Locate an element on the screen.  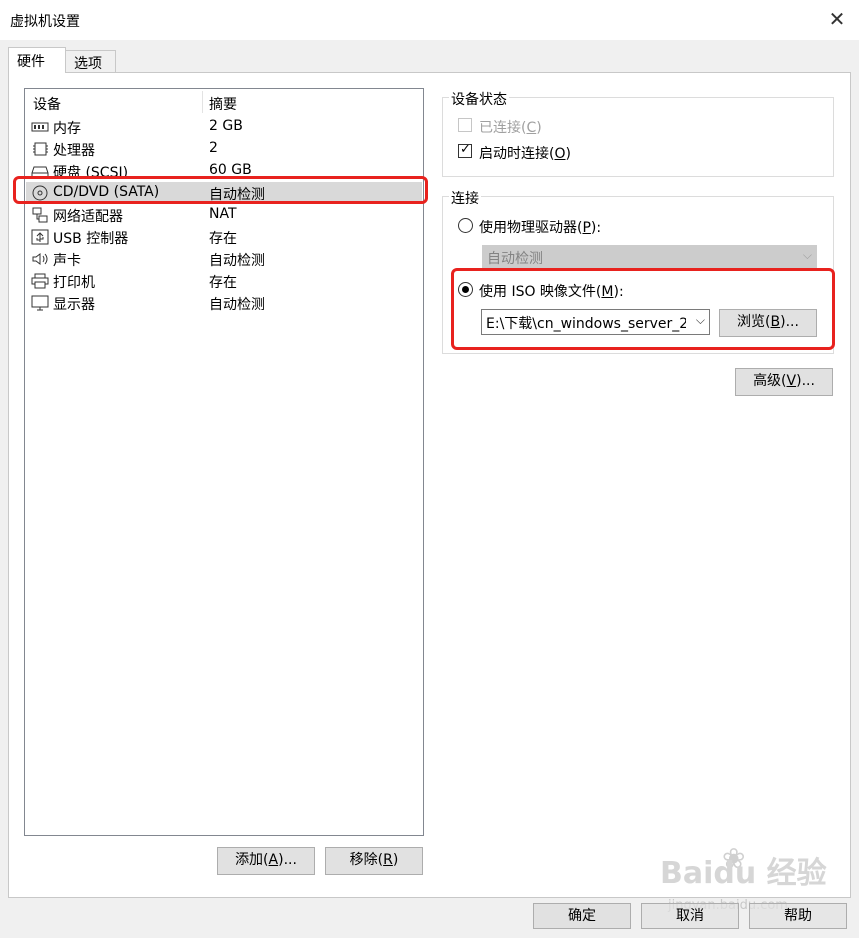
device-name: USB 控制器 is located at coordinates (91, 239).